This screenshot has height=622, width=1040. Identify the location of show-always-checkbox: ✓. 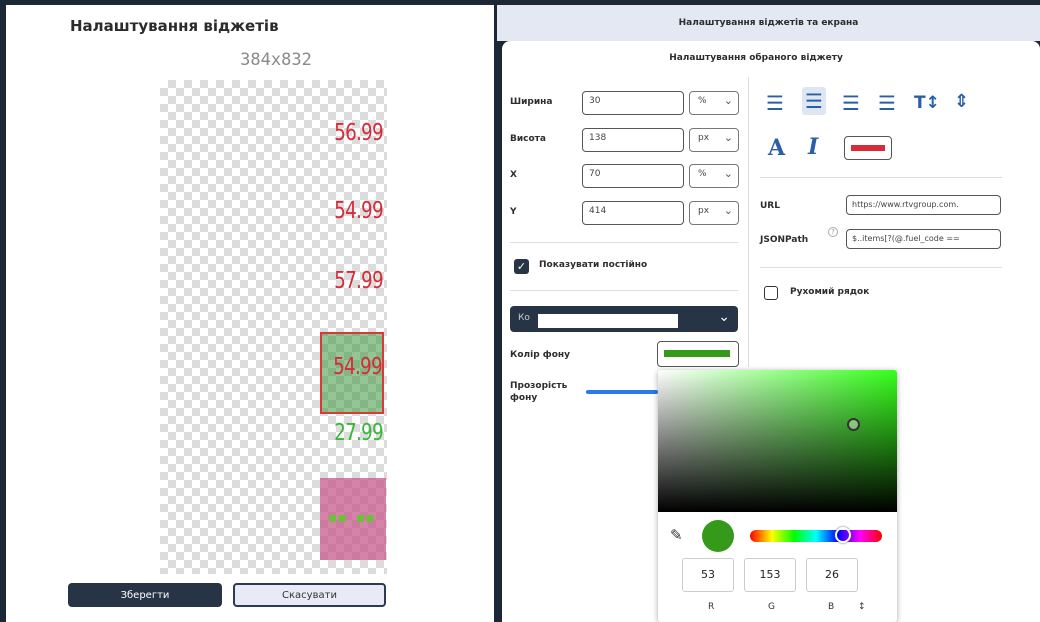
(521, 266).